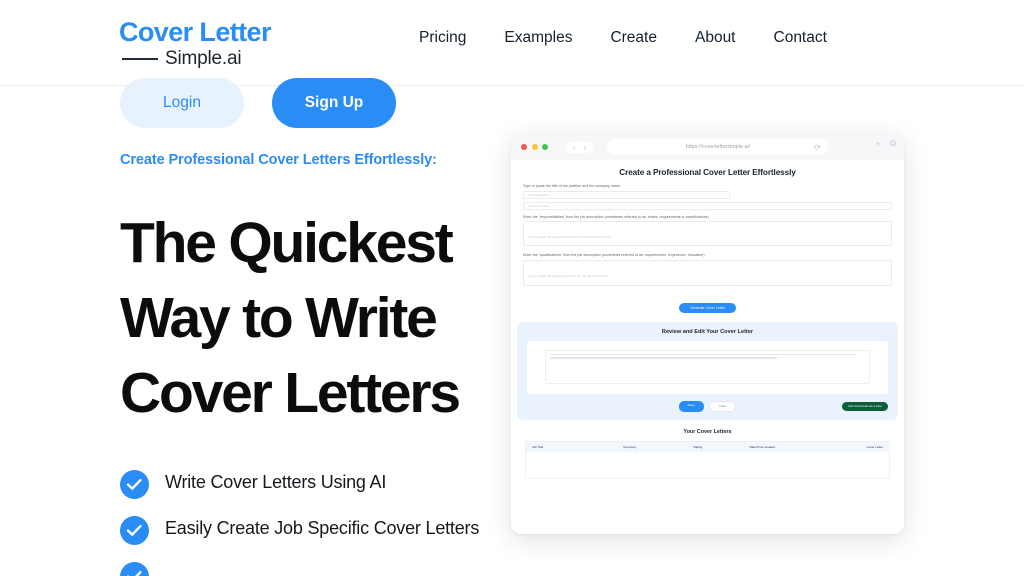 This screenshot has width=1024, height=576. I want to click on list-item: Easily Create Job Specific Cover Letters, so click(300, 530).